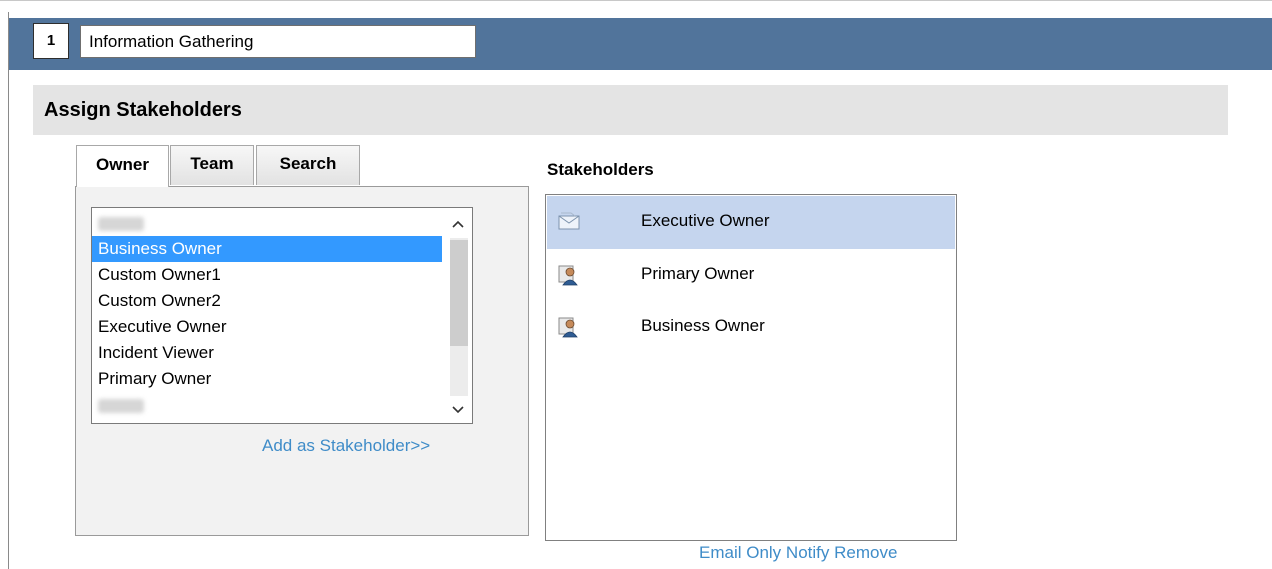 Image resolution: width=1272 pixels, height=569 pixels. I want to click on envelope-icon, so click(569, 222).